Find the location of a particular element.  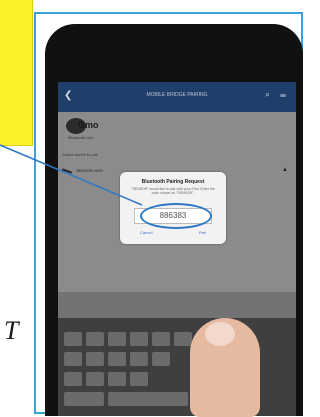

header-title: MOBILE BRIDGE PAIRING is located at coordinates (177, 95).